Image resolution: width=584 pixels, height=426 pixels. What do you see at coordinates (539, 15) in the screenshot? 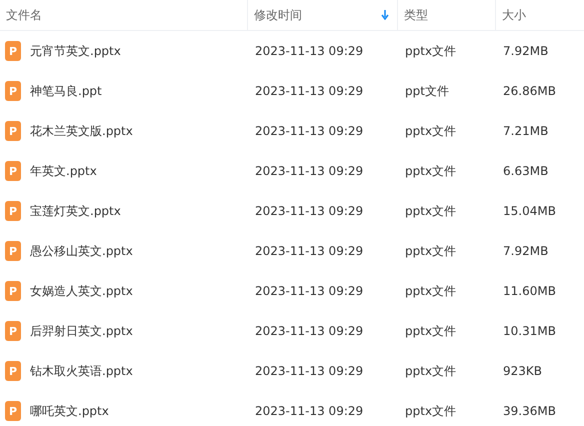
I see `column-header: 大小` at bounding box center [539, 15].